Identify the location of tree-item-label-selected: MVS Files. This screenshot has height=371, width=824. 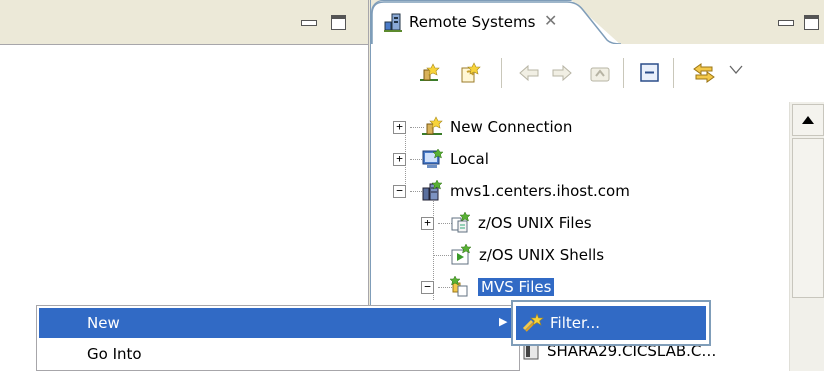
(516, 287).